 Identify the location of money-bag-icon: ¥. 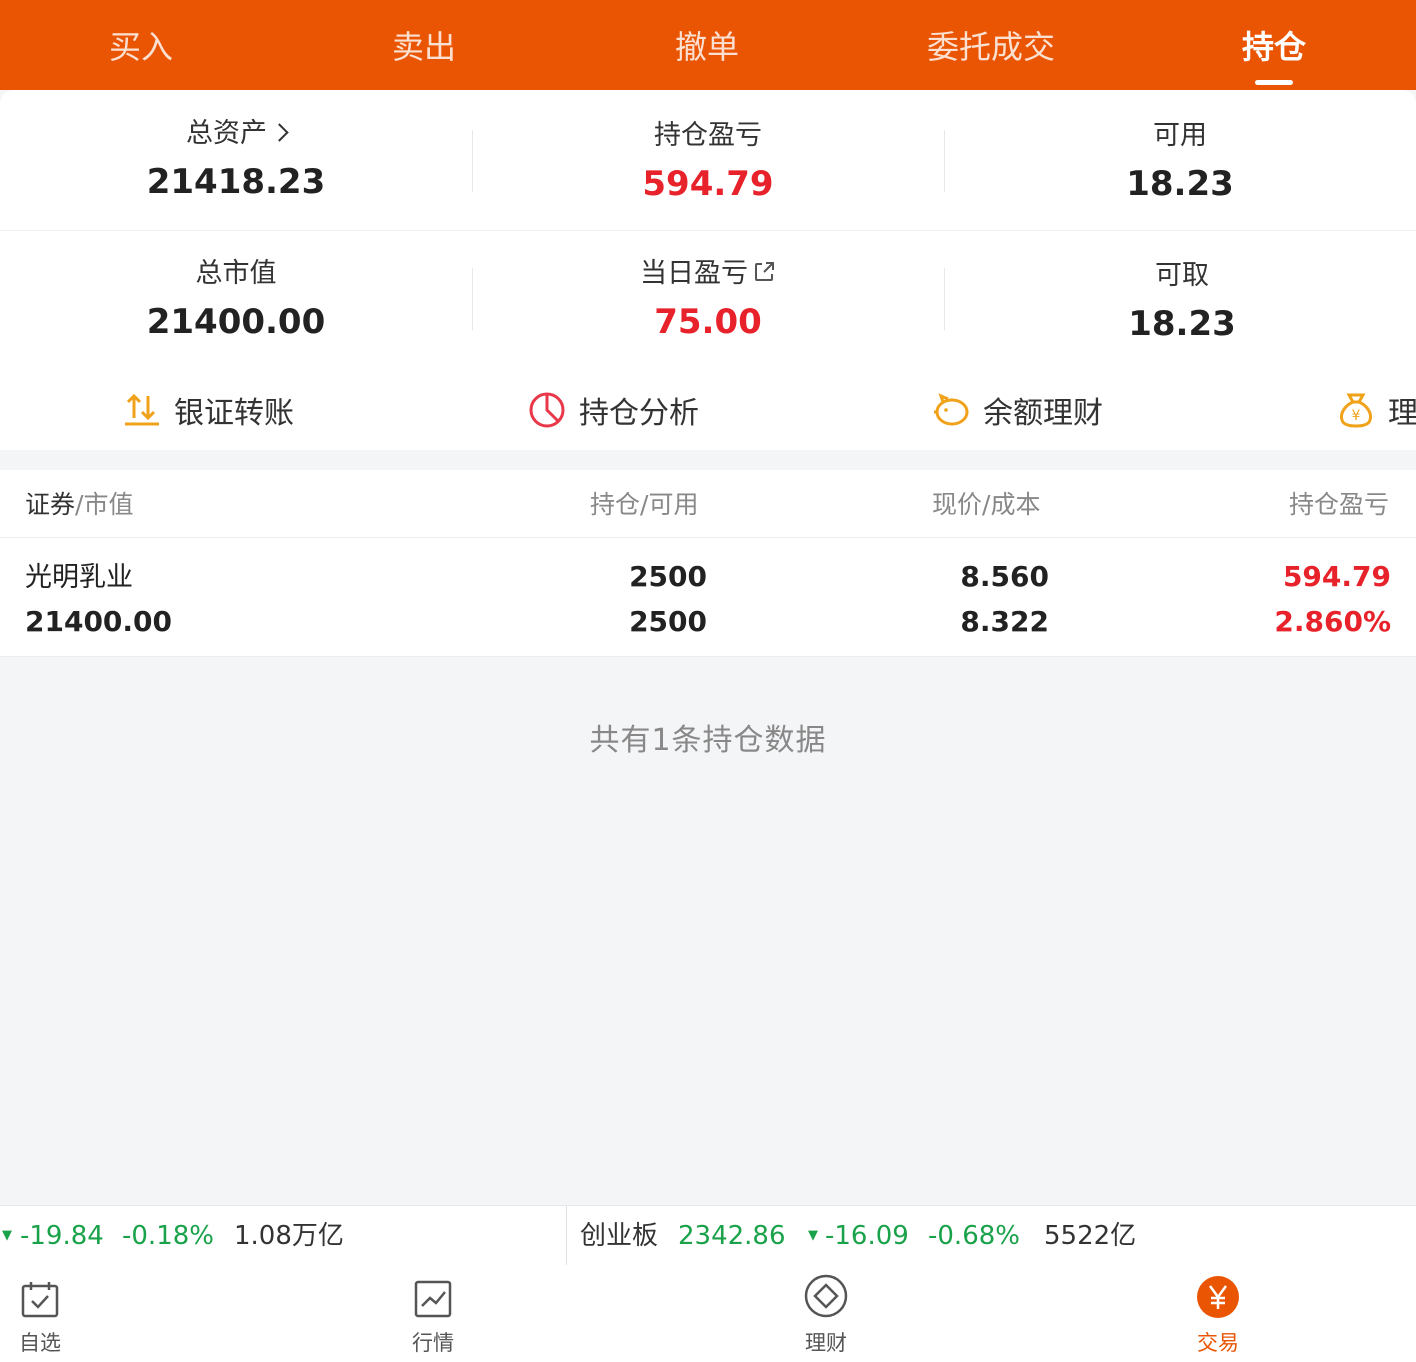
(1356, 410).